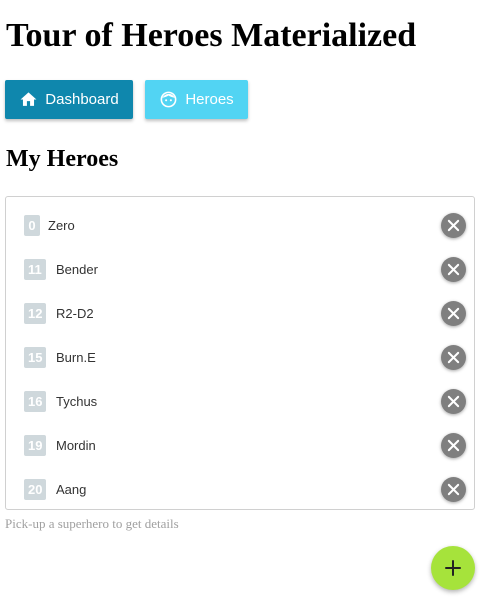 This screenshot has width=483, height=607. What do you see at coordinates (28, 99) in the screenshot?
I see `home-icon` at bounding box center [28, 99].